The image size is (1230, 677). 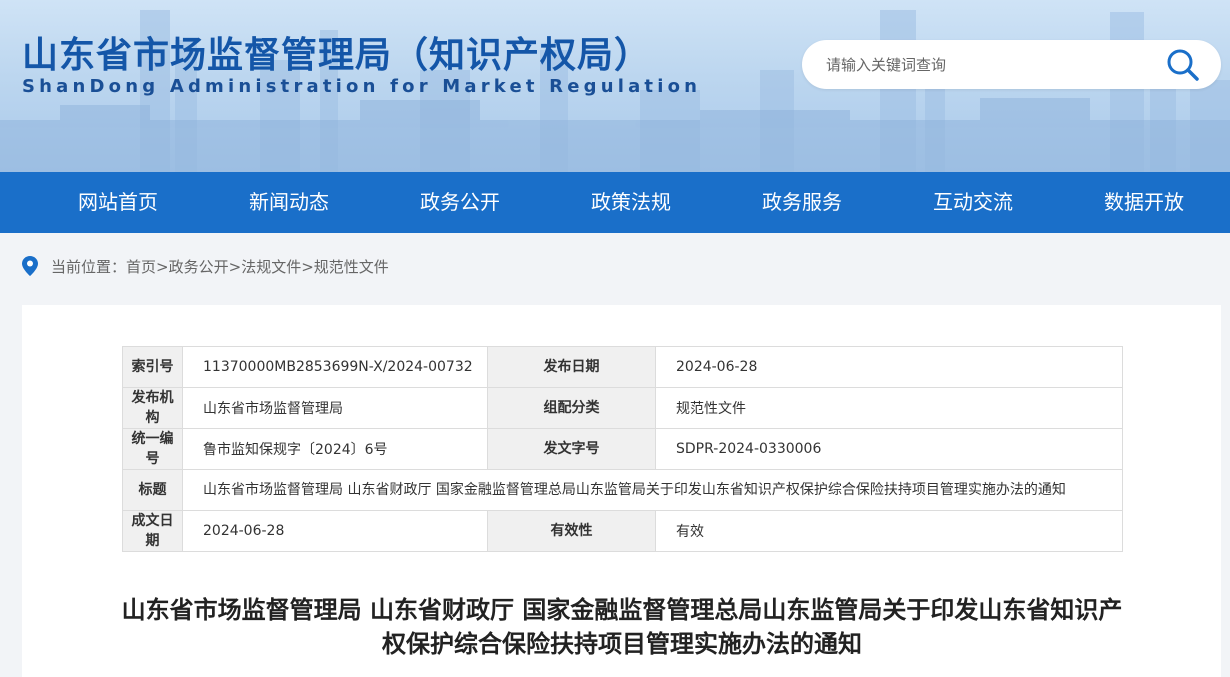 What do you see at coordinates (335, 367) in the screenshot?
I see `index-value: 11370000MB2853699N-X/2024-00732` at bounding box center [335, 367].